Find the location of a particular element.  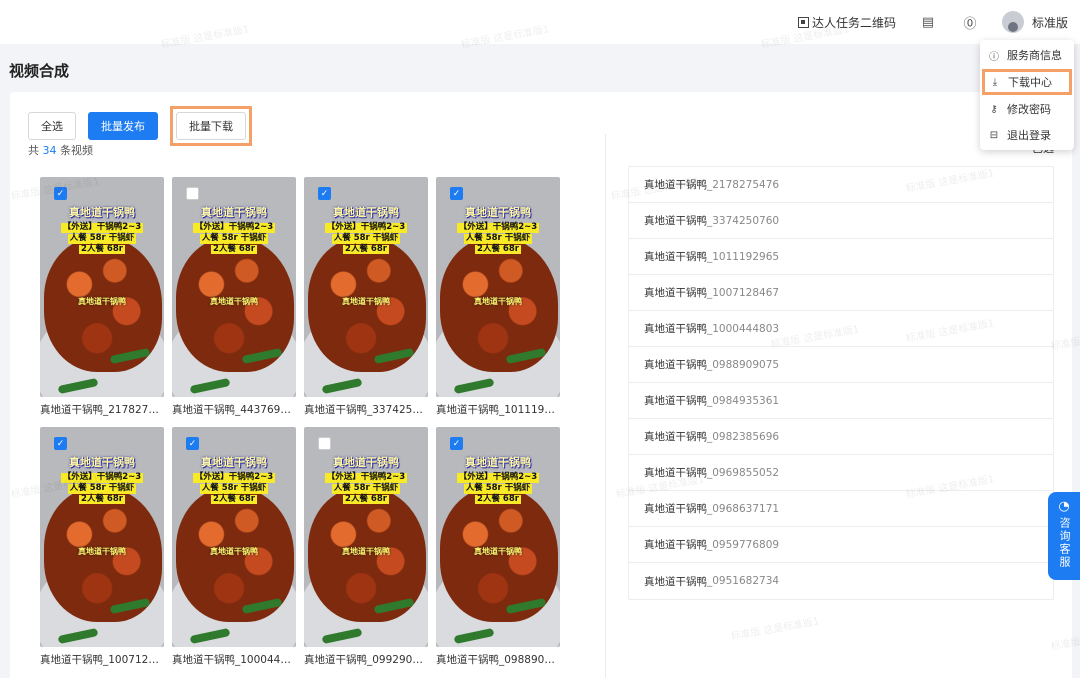

qr-code-label: 达人任务二维码 is located at coordinates (853, 22).